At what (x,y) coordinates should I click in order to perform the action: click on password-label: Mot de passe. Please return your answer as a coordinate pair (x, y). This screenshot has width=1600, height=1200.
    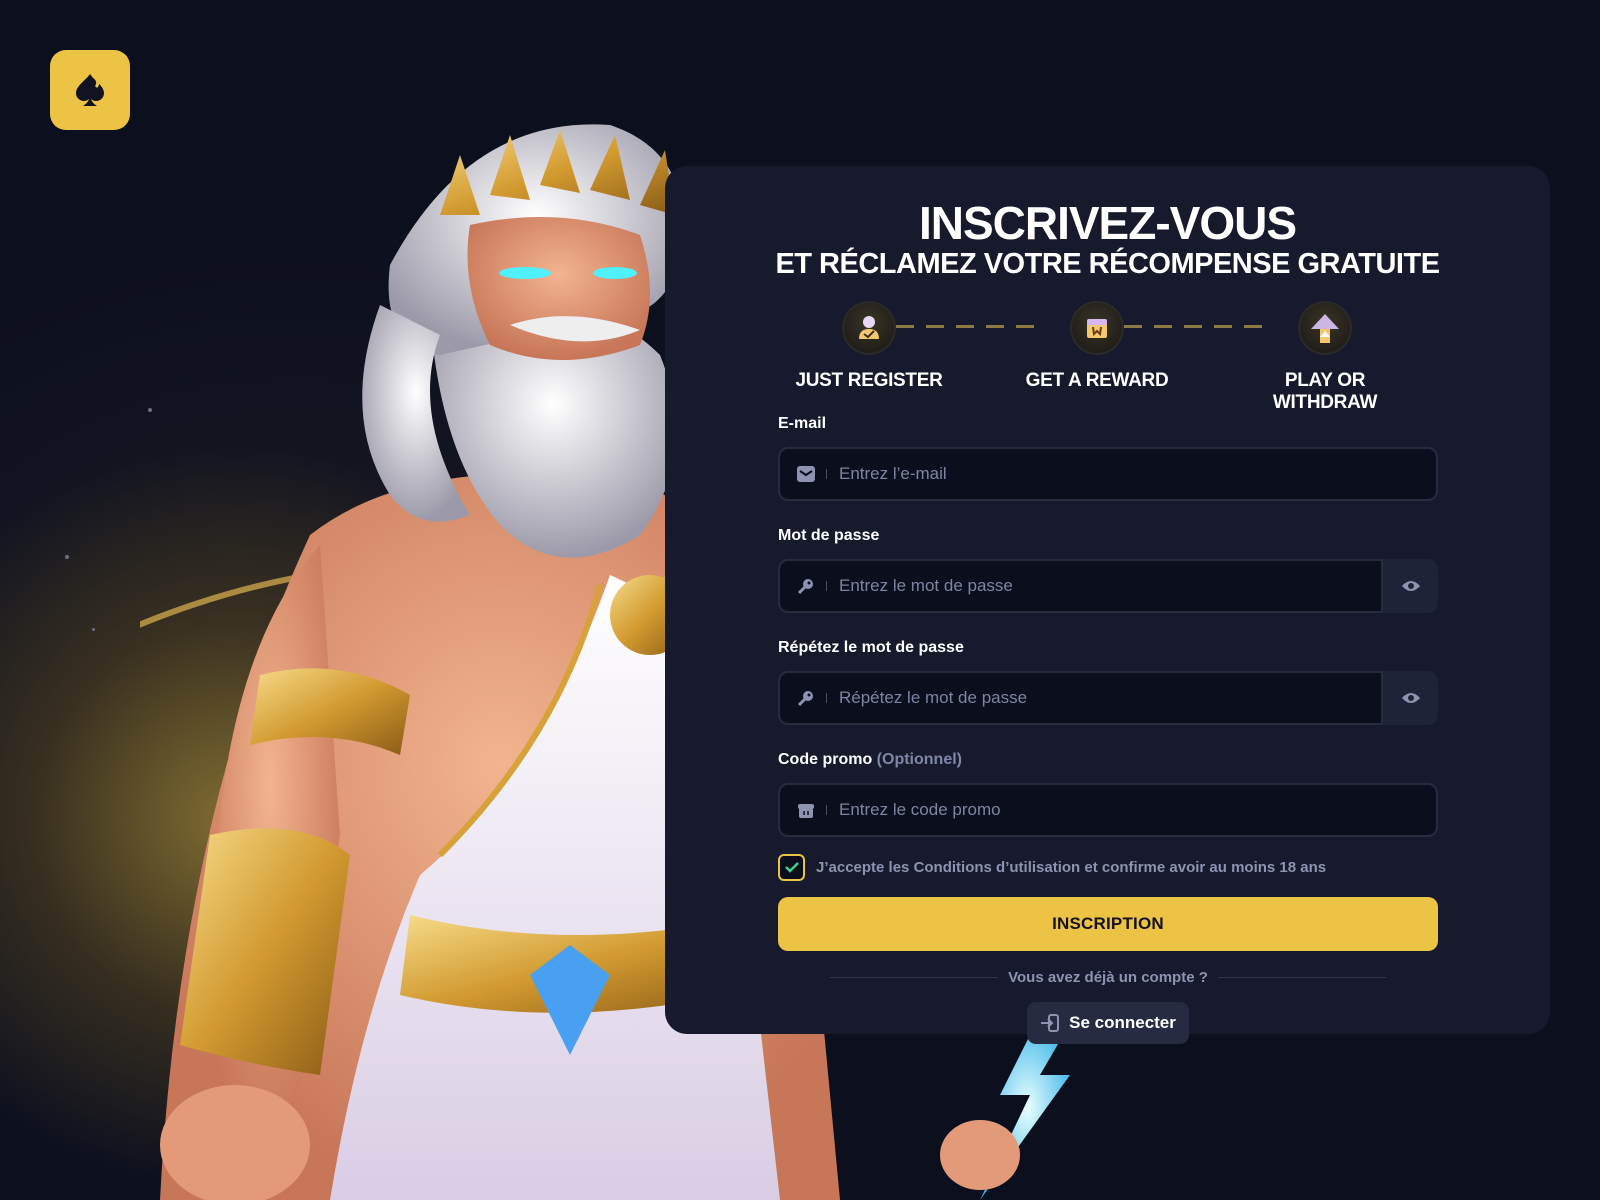
    Looking at the image, I should click on (829, 535).